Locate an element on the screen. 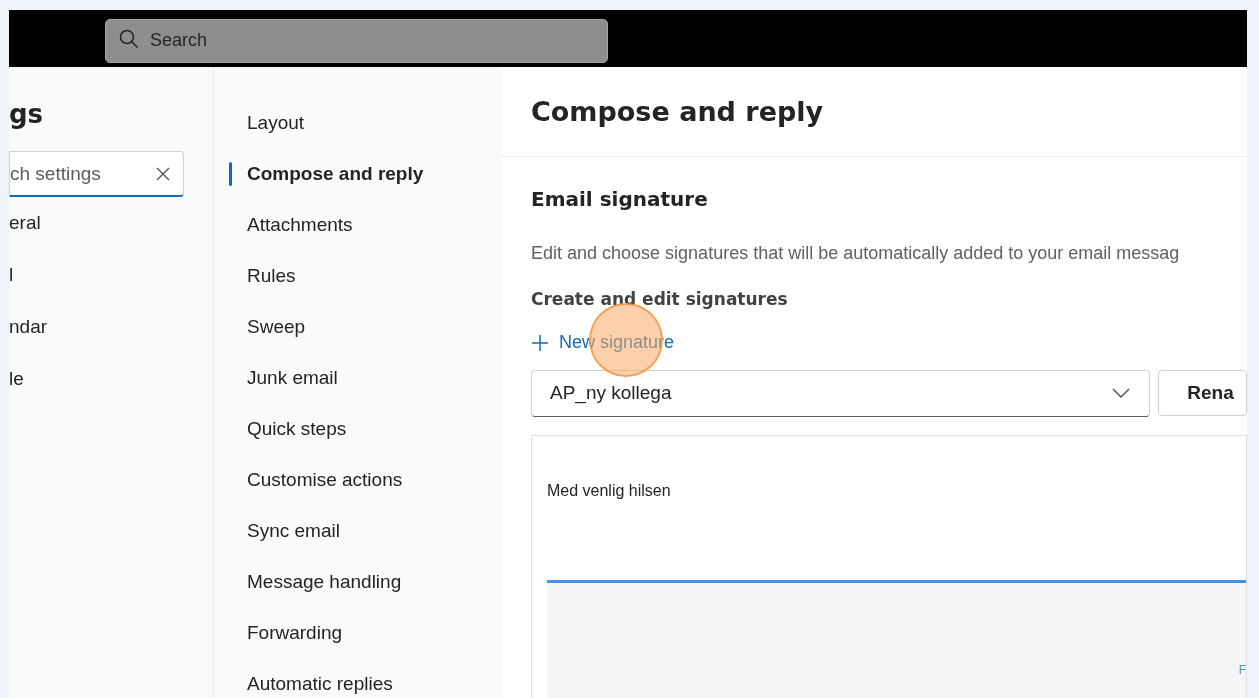  category-nav-item: Customise actions is located at coordinates (357, 479).